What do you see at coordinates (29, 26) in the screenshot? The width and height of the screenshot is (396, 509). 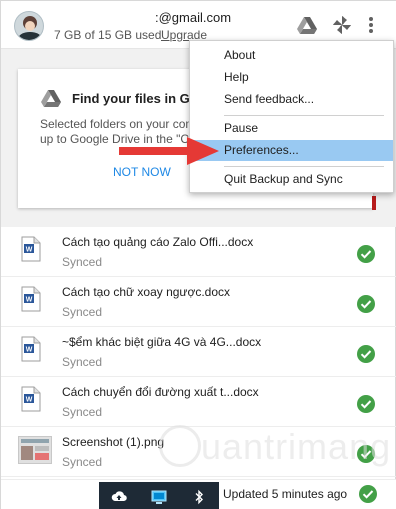 I see `avatar` at bounding box center [29, 26].